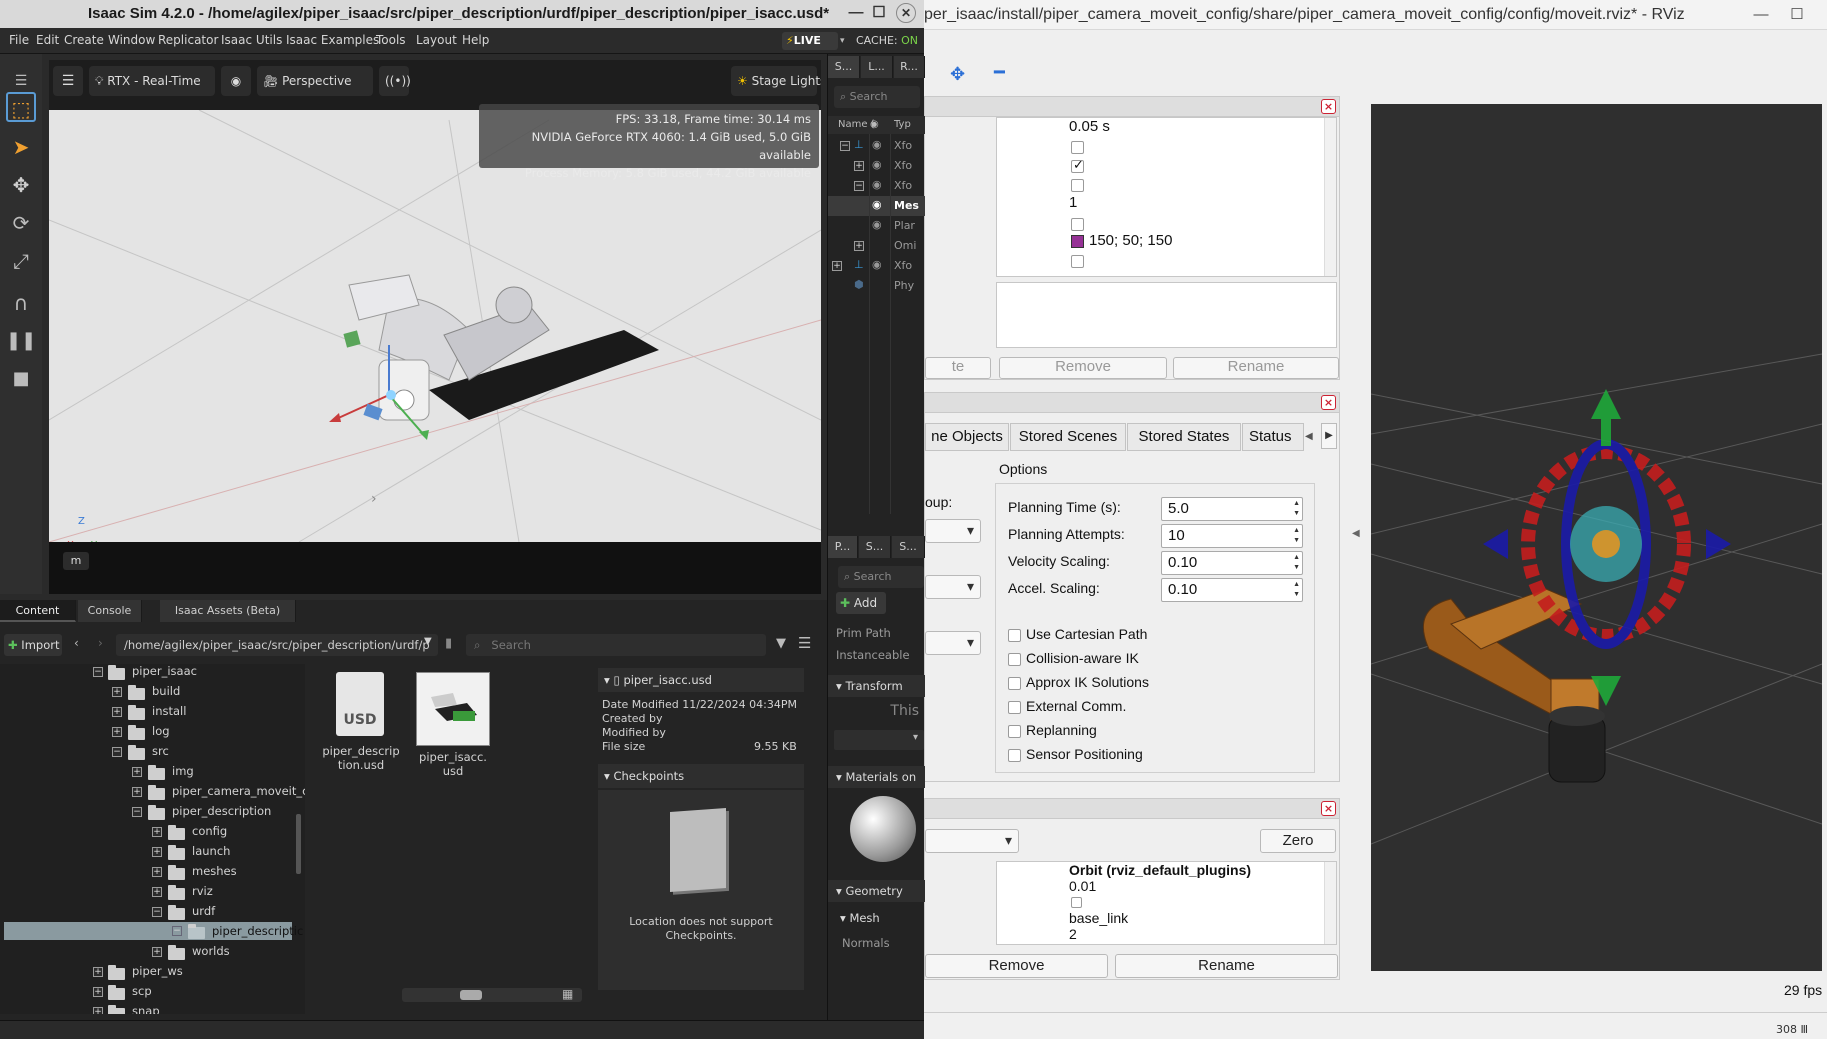  Describe the element at coordinates (157, 971) in the screenshot. I see `tree-item: piper_ws` at that location.